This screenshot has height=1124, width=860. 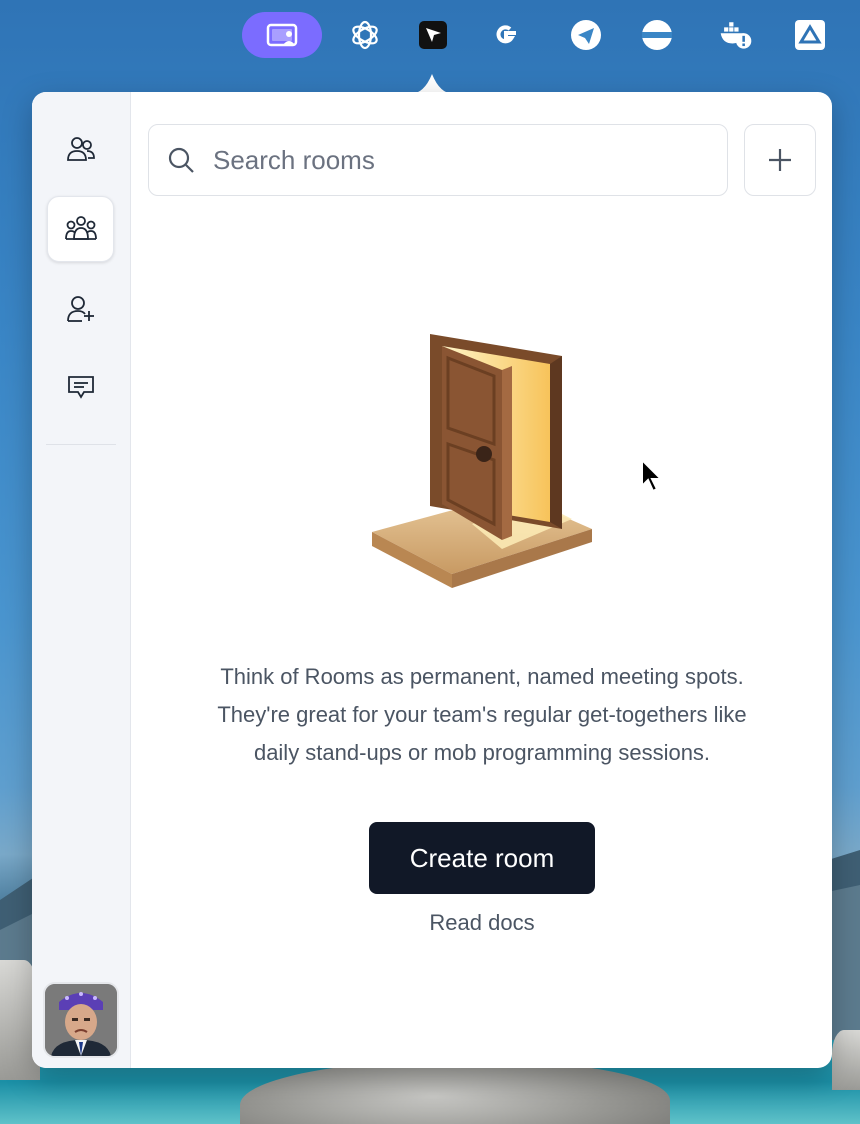 I want to click on add-room-button, so click(x=780, y=160).